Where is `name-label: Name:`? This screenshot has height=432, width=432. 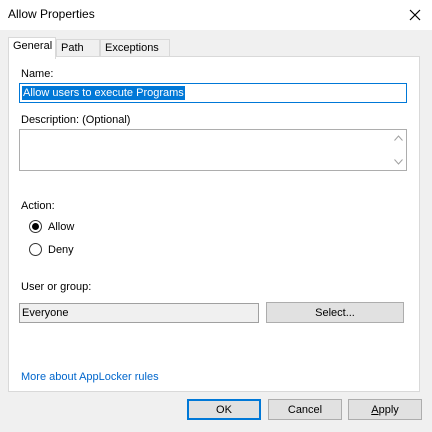
name-label: Name: is located at coordinates (37, 74).